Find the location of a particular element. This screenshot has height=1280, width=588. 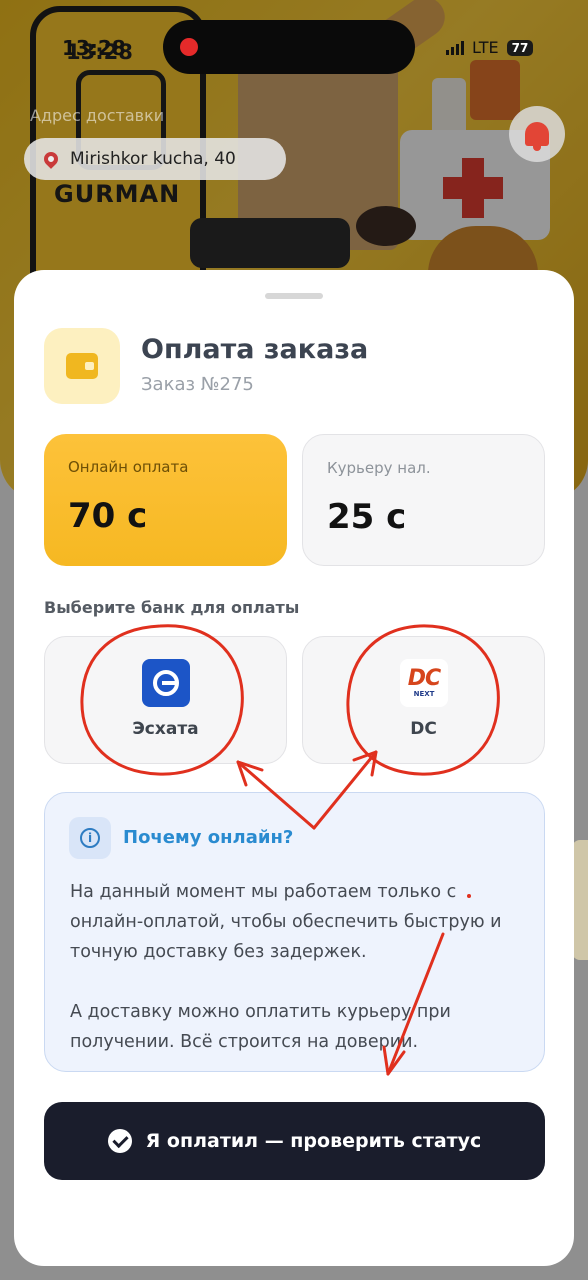

wallet-icon is located at coordinates (82, 366).